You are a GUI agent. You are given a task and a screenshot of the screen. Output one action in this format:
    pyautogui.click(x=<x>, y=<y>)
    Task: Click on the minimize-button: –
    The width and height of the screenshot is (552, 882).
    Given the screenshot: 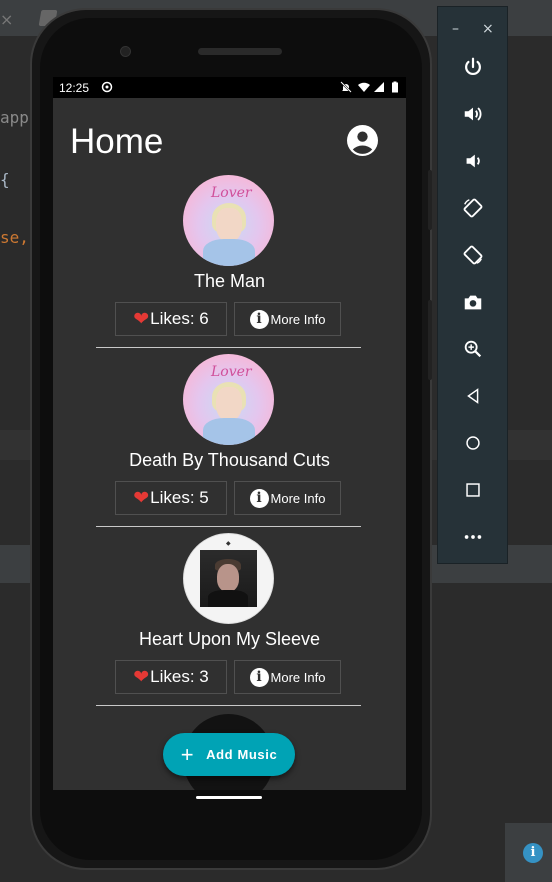 What is the action you would take?
    pyautogui.click(x=455, y=29)
    